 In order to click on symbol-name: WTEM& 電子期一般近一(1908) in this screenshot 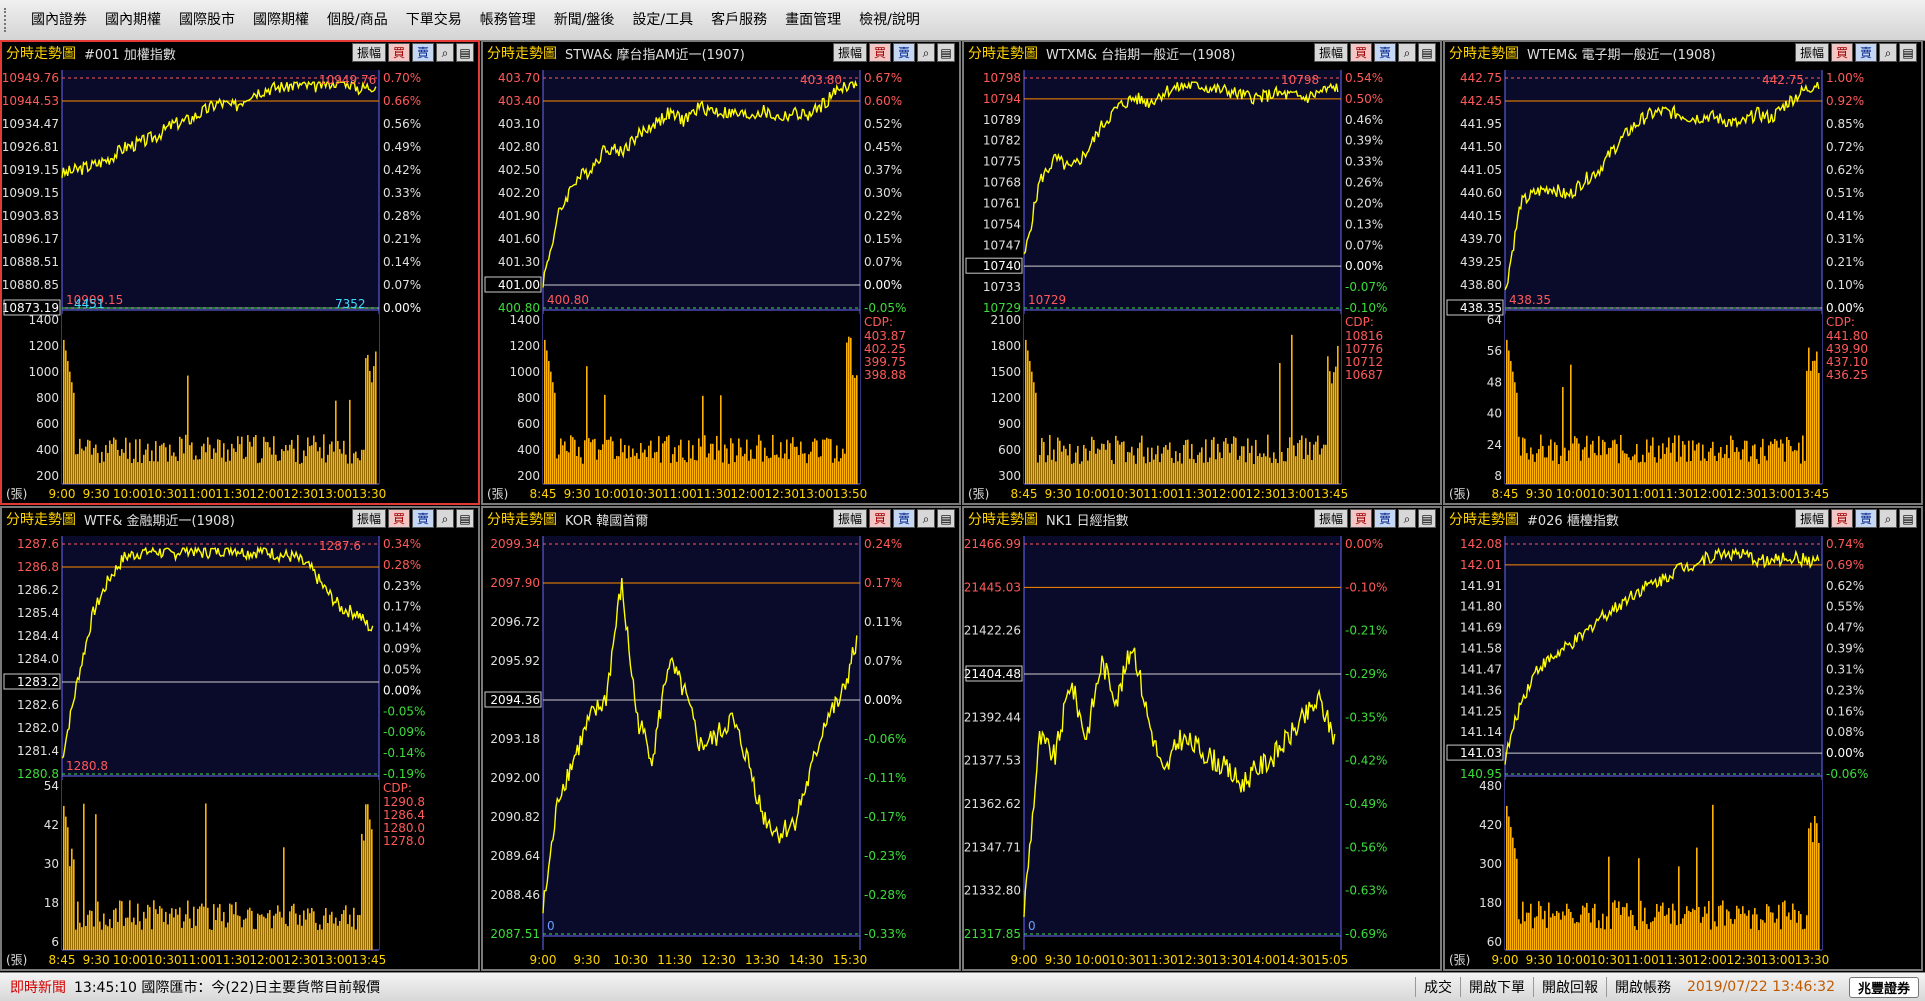, I will do `click(1621, 53)`.